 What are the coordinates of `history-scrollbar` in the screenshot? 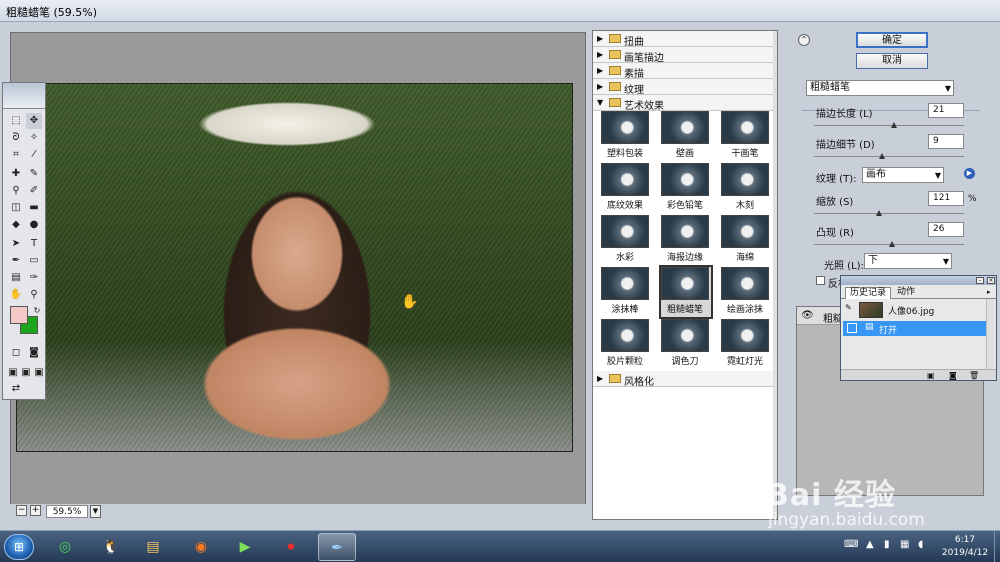 It's located at (990, 334).